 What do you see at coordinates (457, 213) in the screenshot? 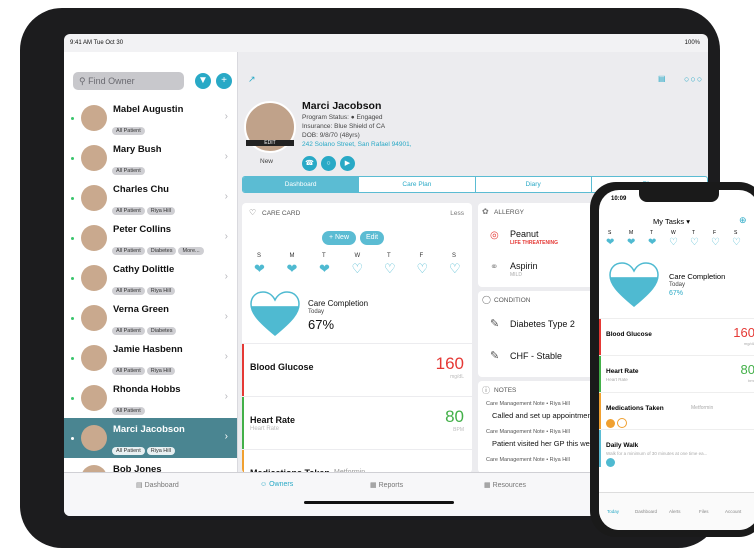
I see `less-link: Less` at bounding box center [457, 213].